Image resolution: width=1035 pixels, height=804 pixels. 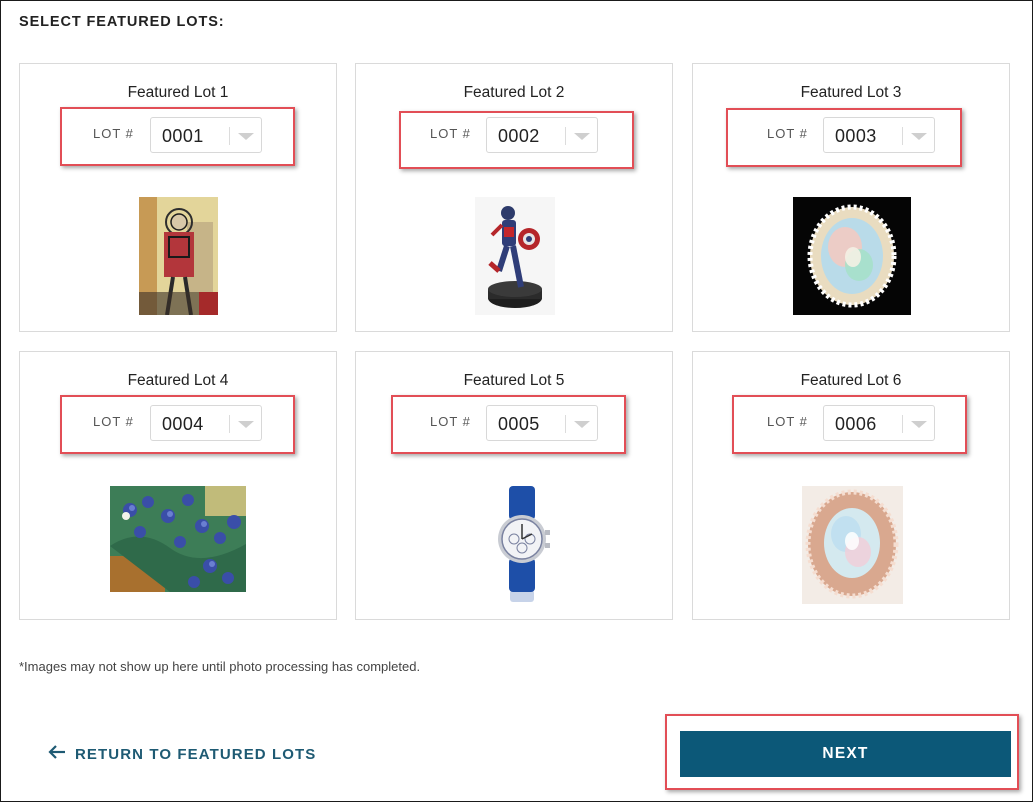 I want to click on featured-lot-card-4: Featured Lot 4 LOT # 0004, so click(x=178, y=485).